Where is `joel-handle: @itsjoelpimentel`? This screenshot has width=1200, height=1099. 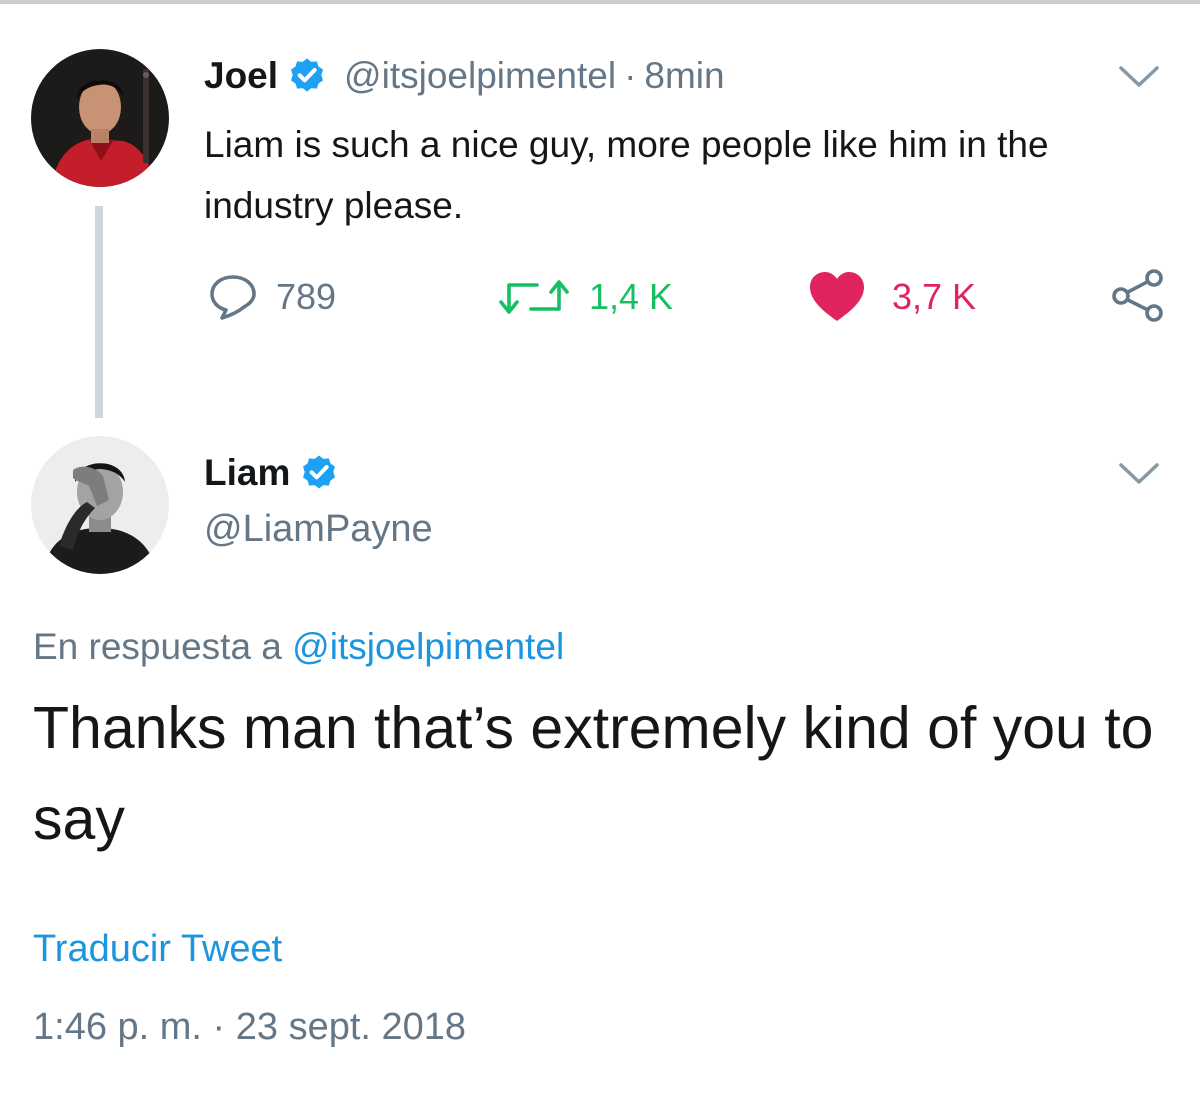 joel-handle: @itsjoelpimentel is located at coordinates (480, 76).